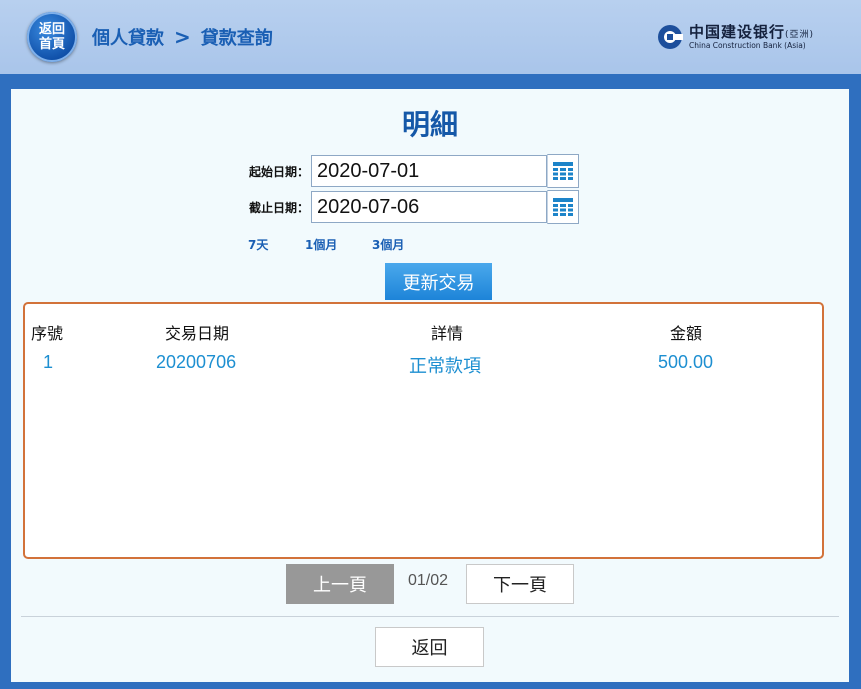  What do you see at coordinates (48, 362) in the screenshot?
I see `row-1-no: 1` at bounding box center [48, 362].